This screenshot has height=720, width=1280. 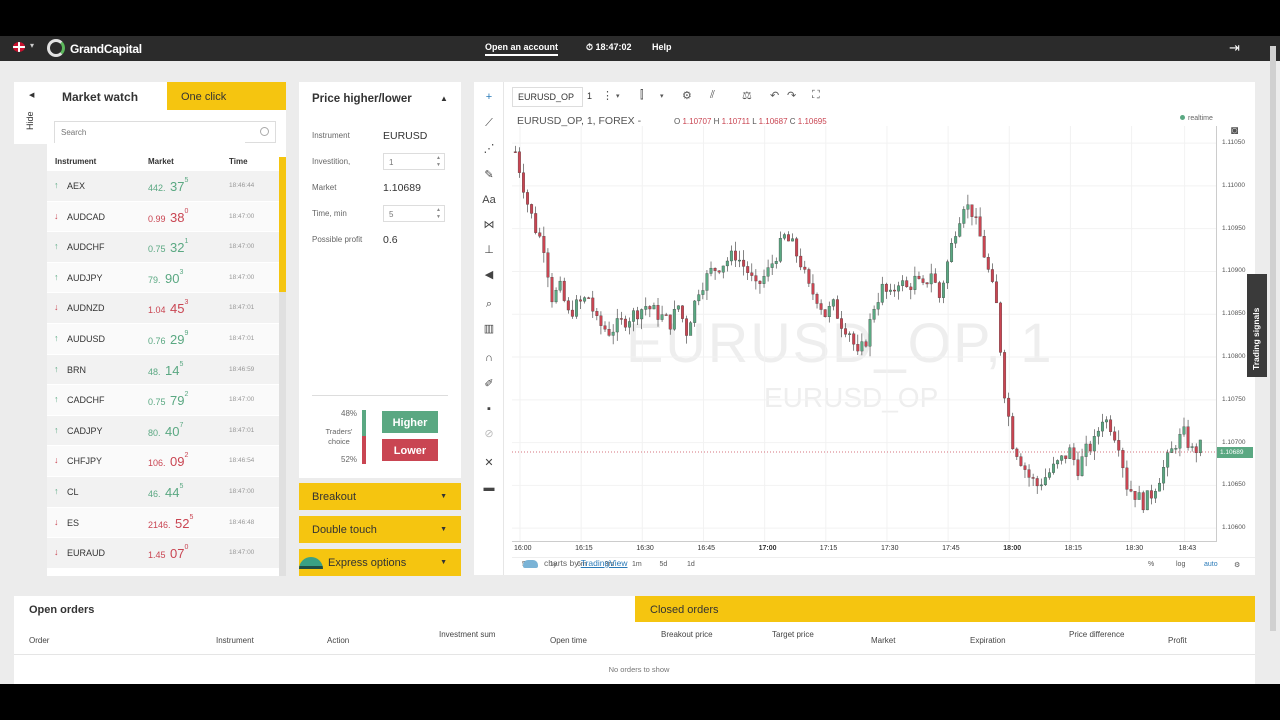 I want to click on orders-column-header: Target price, so click(x=803, y=634).